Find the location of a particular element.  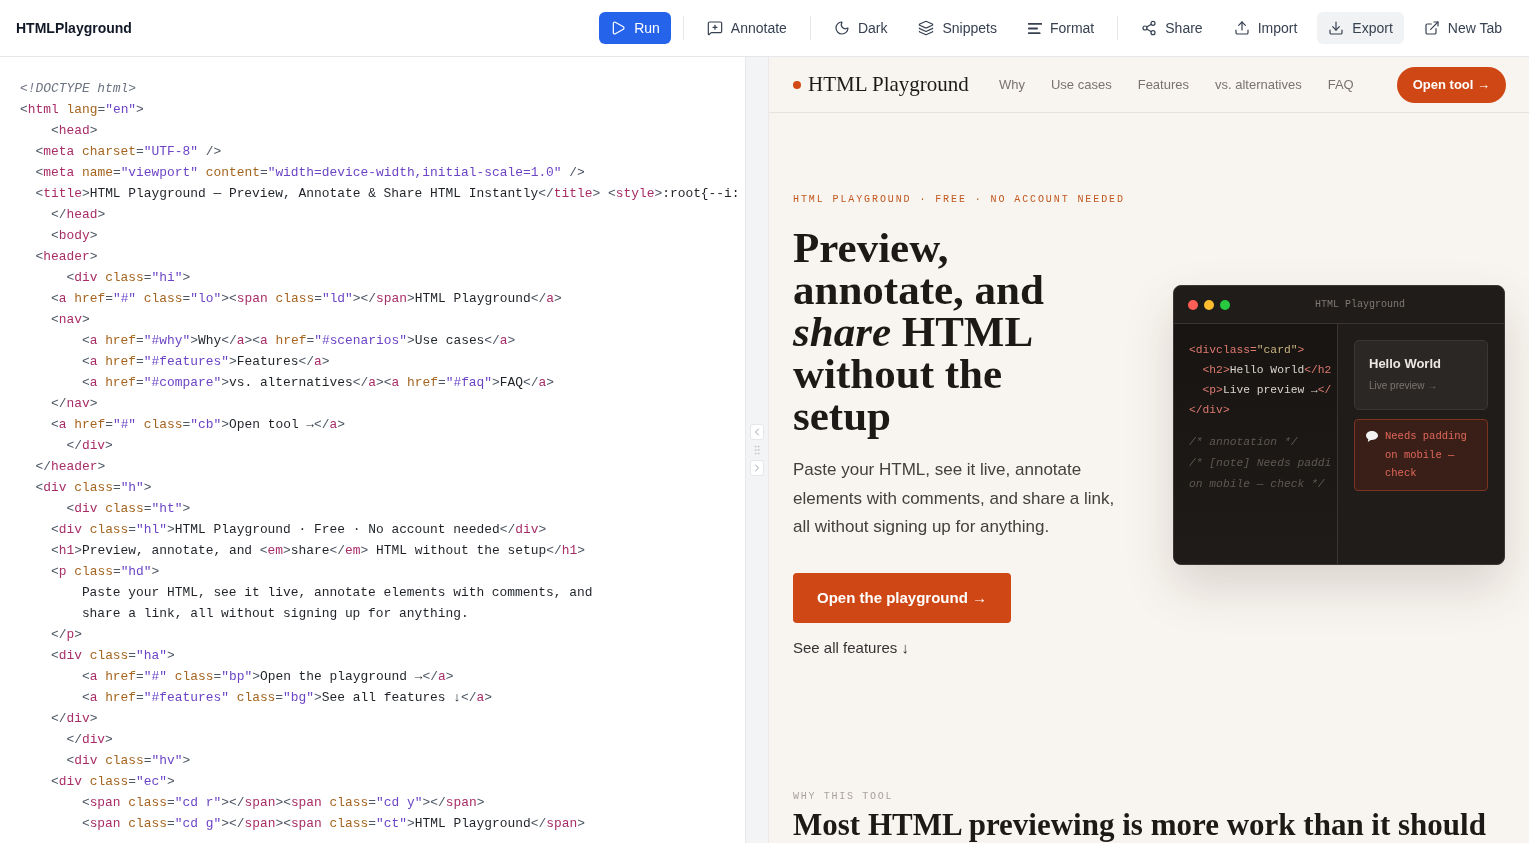

code-line: <div class="hl">HTML Playground · Free · No account needed</div> is located at coordinates (298, 529).